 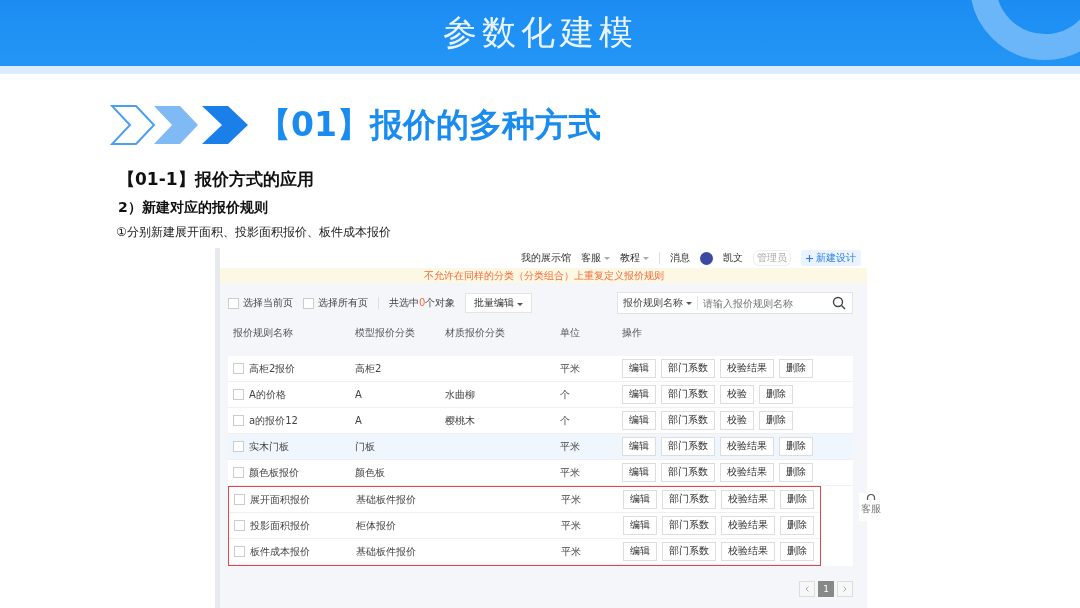 What do you see at coordinates (376, 525) in the screenshot?
I see `table-cell: 柜体报价` at bounding box center [376, 525].